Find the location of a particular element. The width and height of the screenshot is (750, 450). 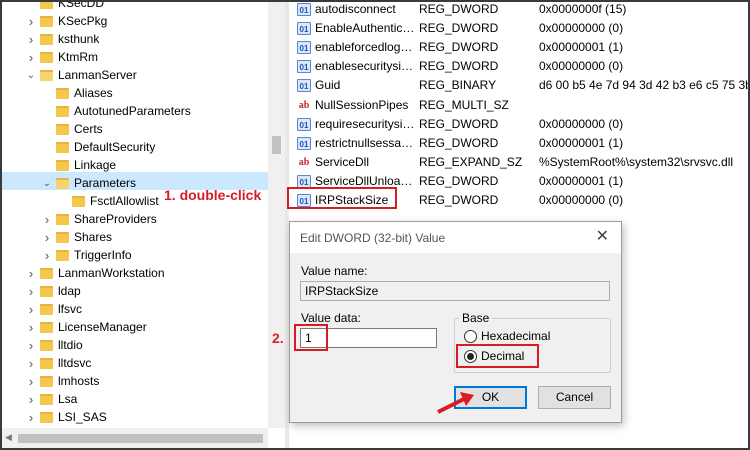

value-row: 01 autodisconnect REG_DWORD 0x0000000f (15) is located at coordinates (518, 10).